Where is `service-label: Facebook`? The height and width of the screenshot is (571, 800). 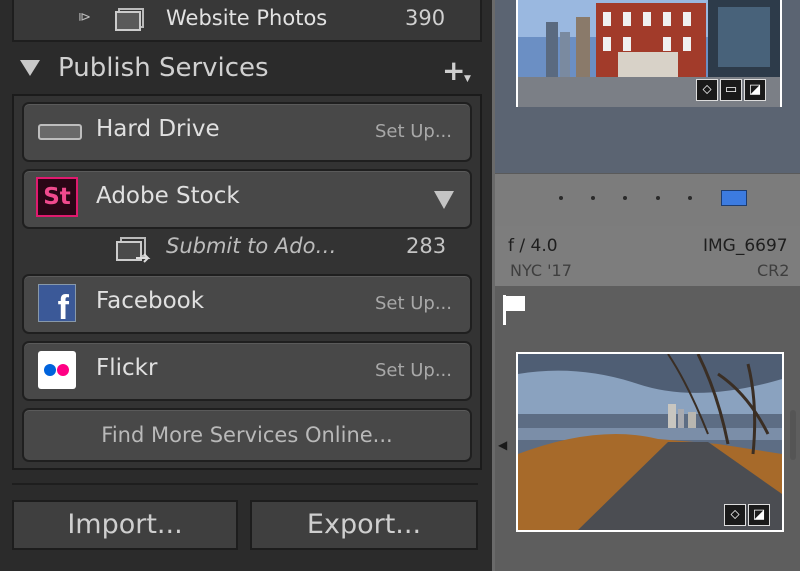
service-label: Facebook is located at coordinates (150, 301).